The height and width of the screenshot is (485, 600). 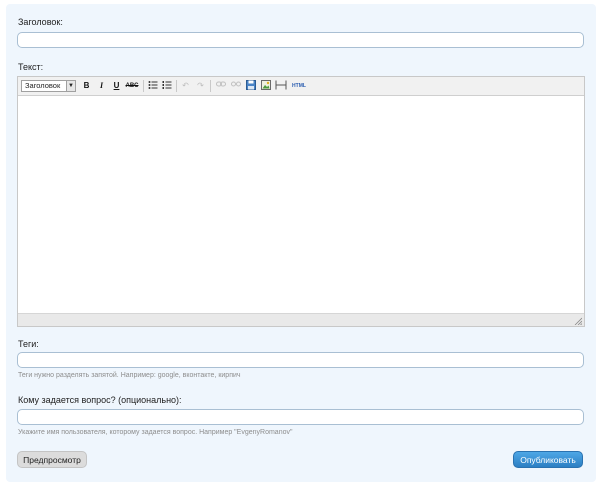 I want to click on html-icon: HTML, so click(x=299, y=86).